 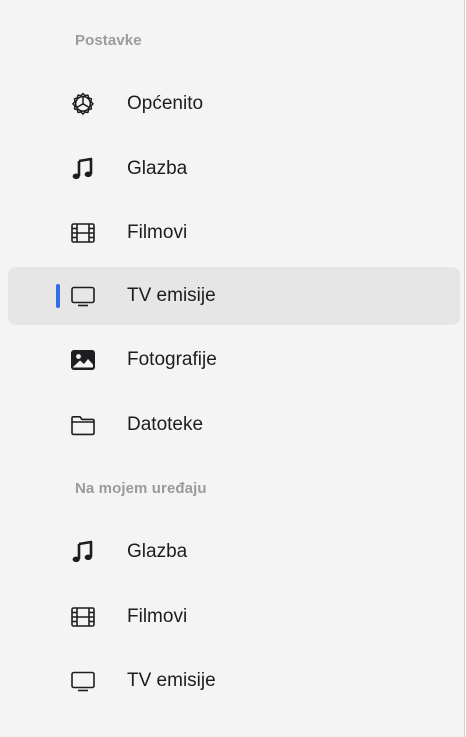 What do you see at coordinates (83, 425) in the screenshot?
I see `folder-icon` at bounding box center [83, 425].